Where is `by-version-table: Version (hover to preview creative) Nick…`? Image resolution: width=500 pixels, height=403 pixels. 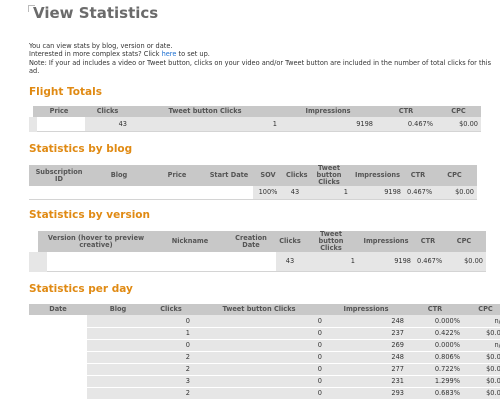 by-version-table: Version (hover to preview creative) Nick… is located at coordinates (257, 251).